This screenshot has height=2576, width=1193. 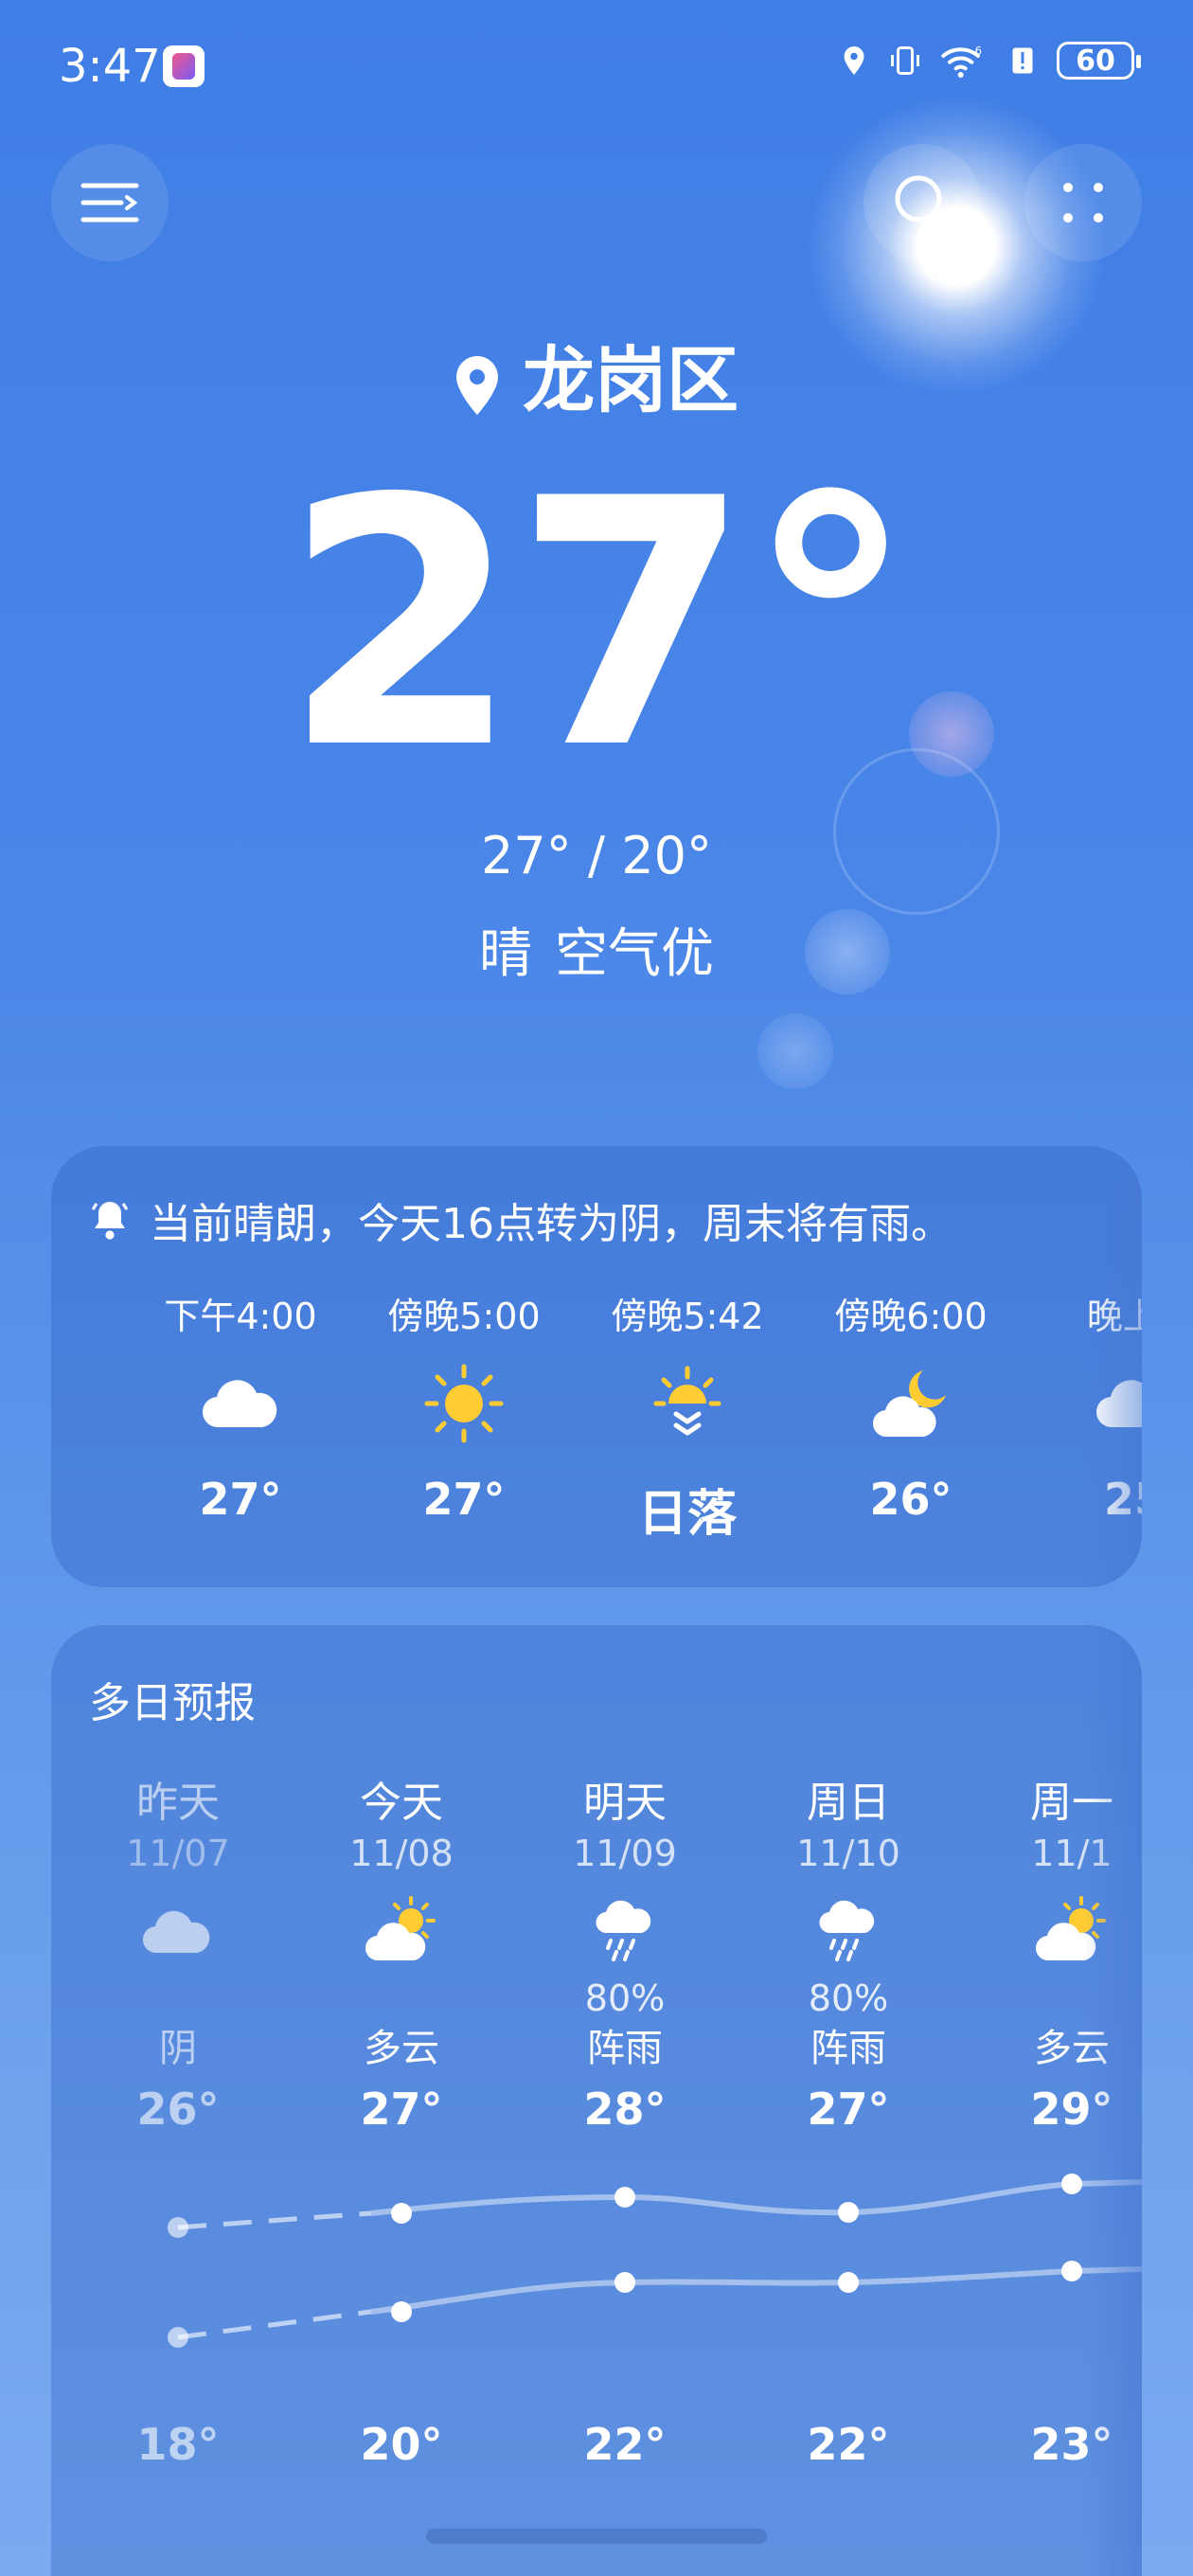 What do you see at coordinates (848, 1853) in the screenshot?
I see `day-date: 11/10` at bounding box center [848, 1853].